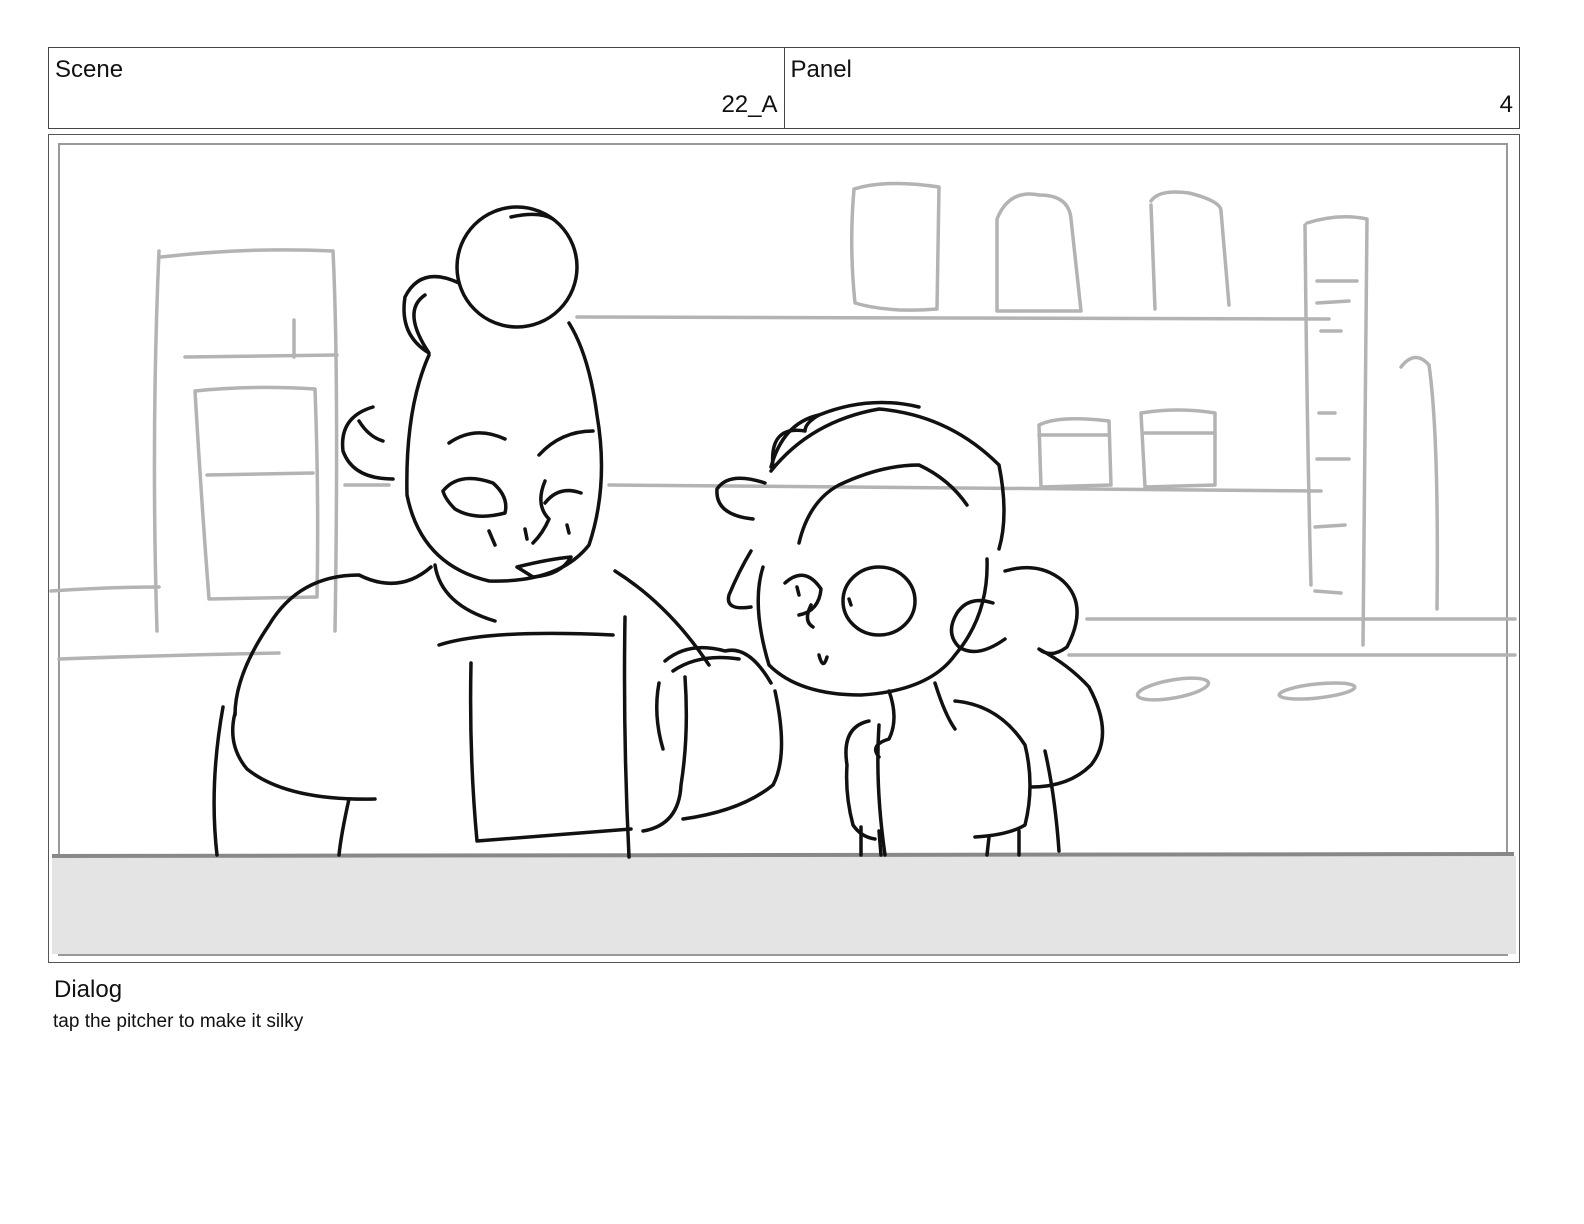 The height and width of the screenshot is (1224, 1584). Describe the element at coordinates (517, 267) in the screenshot. I see `barista-hair-bun` at that location.